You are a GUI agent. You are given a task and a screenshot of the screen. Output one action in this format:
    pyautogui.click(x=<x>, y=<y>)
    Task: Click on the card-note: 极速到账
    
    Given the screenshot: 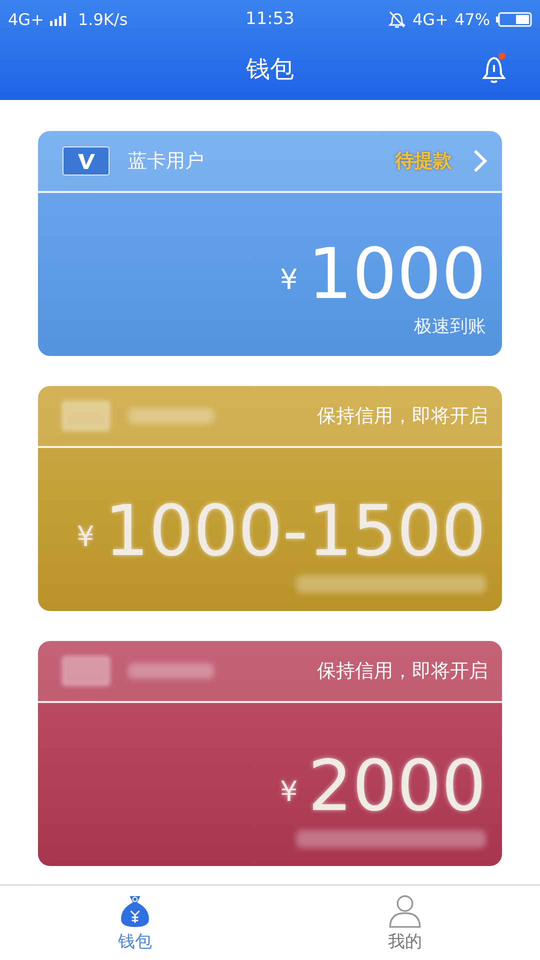 What is the action you would take?
    pyautogui.click(x=450, y=326)
    